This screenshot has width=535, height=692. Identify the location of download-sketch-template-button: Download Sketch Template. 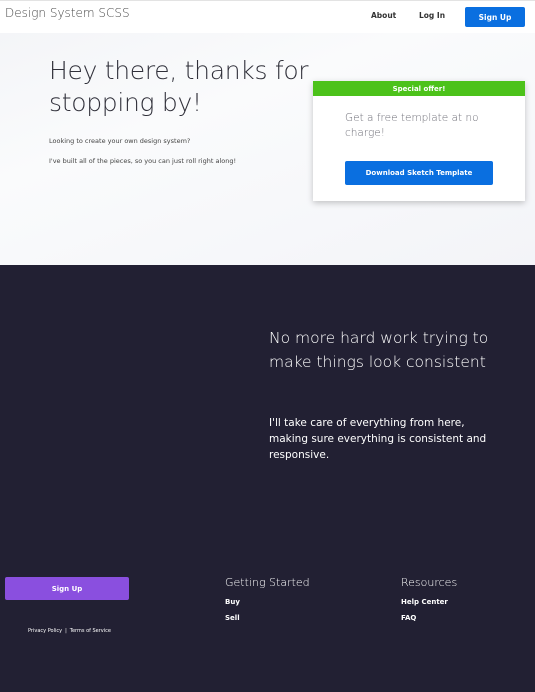
(419, 173).